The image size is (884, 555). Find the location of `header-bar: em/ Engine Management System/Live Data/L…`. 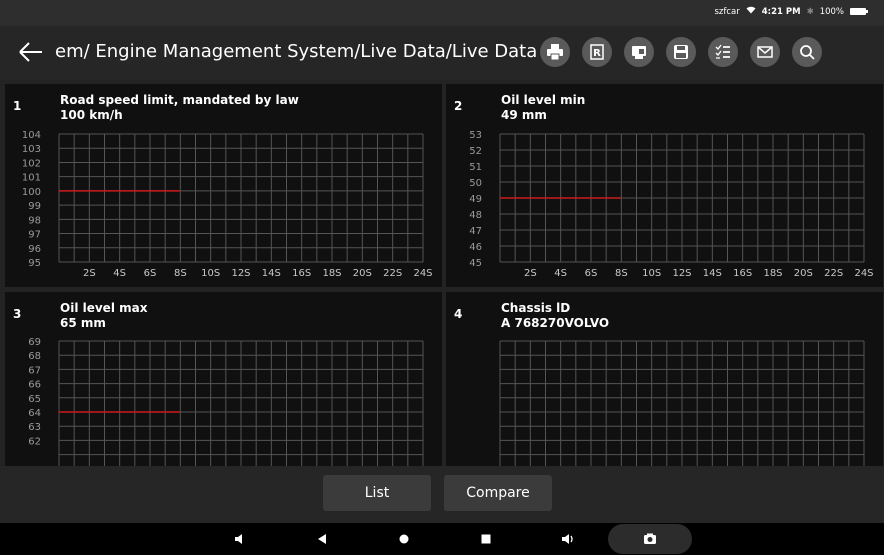

header-bar: em/ Engine Management System/Live Data/L… is located at coordinates (442, 53).